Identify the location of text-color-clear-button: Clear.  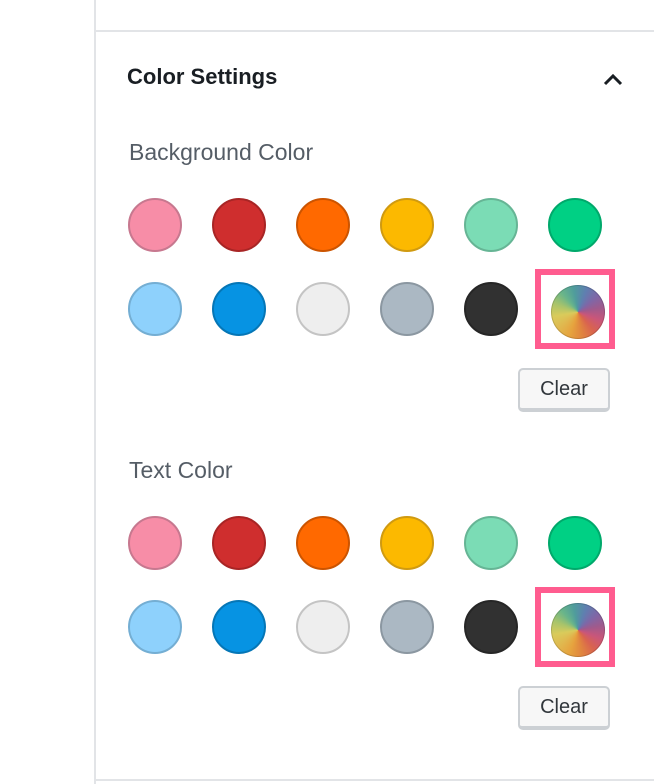
(564, 708).